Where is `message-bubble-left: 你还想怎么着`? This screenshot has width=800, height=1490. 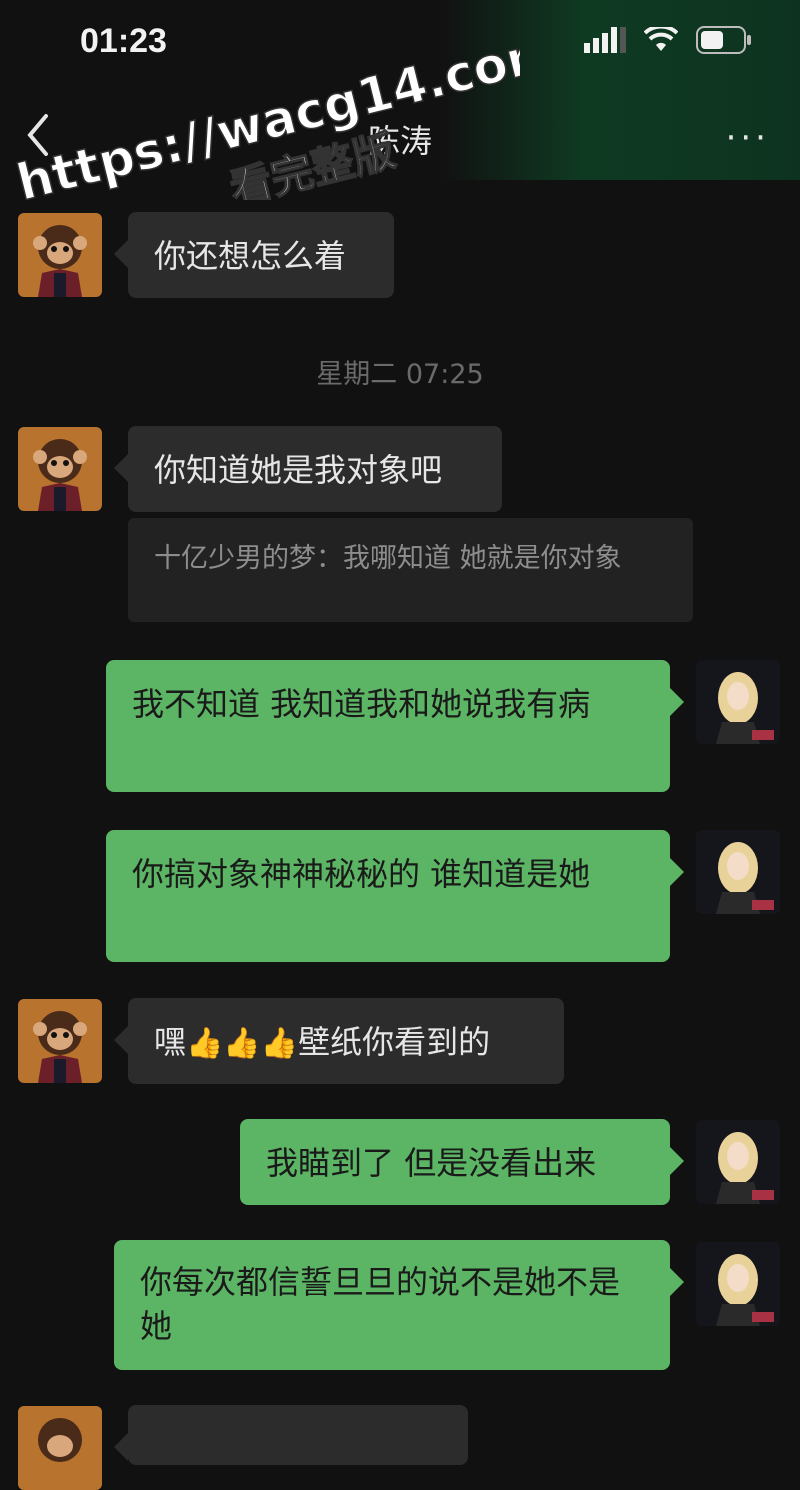 message-bubble-left: 你还想怎么着 is located at coordinates (254, 255).